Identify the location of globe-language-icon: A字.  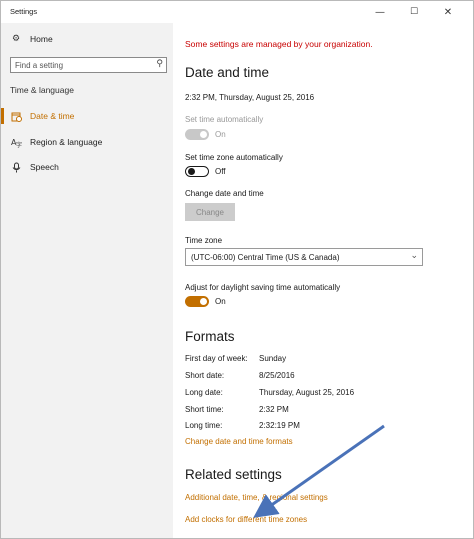
(16, 142).